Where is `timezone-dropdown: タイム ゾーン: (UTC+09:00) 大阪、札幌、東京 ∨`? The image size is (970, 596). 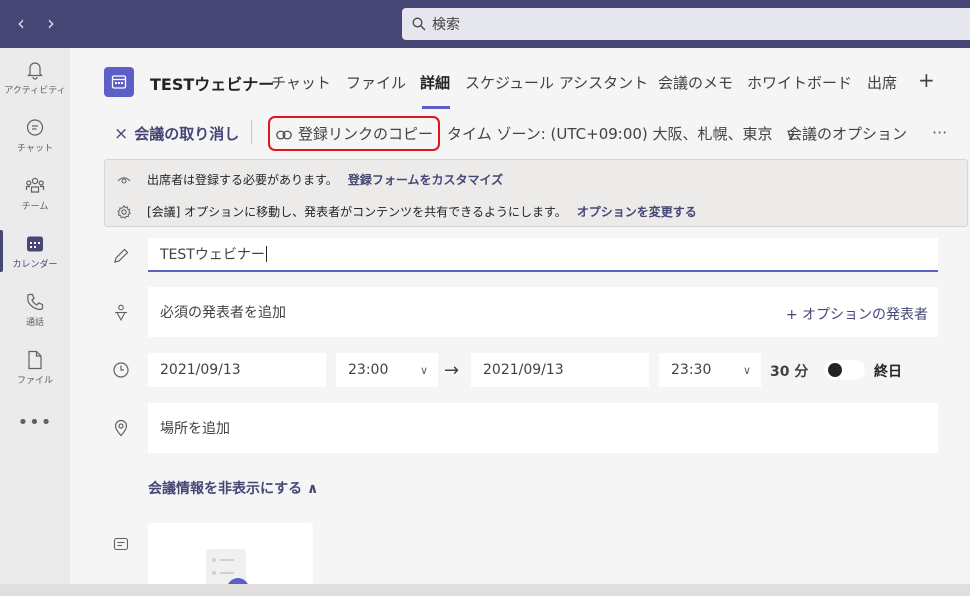
timezone-dropdown: タイム ゾーン: (UTC+09:00) 大阪、札幌、東京 ∨ is located at coordinates (621, 133).